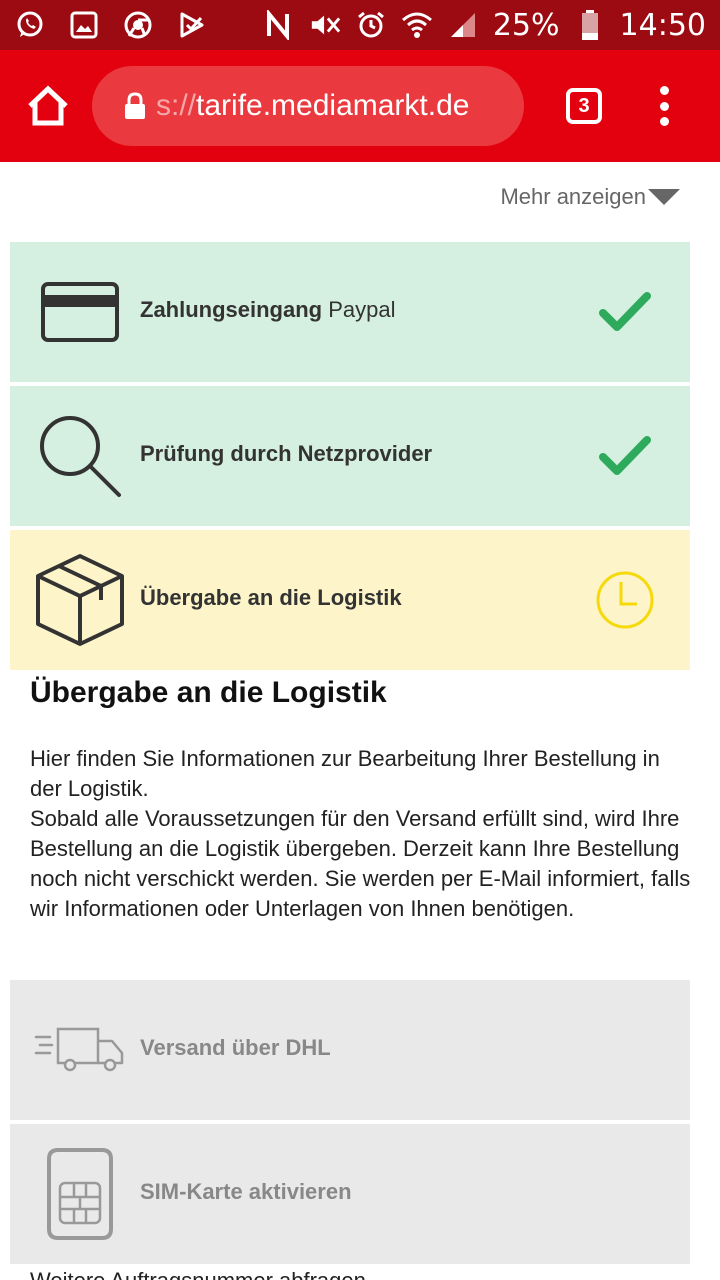 This screenshot has width=720, height=1280. I want to click on alarm-icon, so click(371, 25).